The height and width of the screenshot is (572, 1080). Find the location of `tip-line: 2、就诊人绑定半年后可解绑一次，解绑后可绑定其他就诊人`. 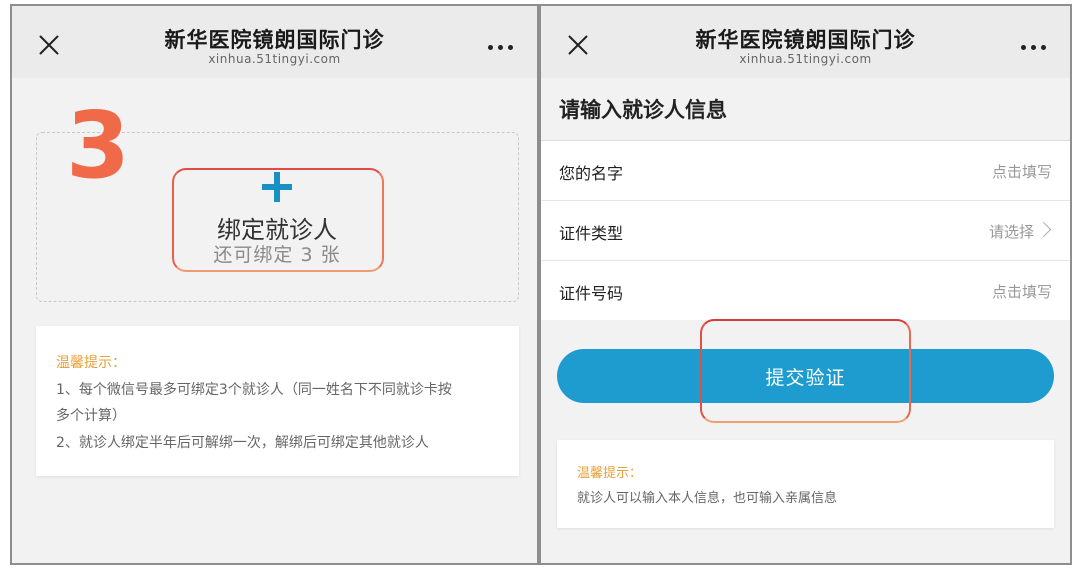

tip-line: 2、就诊人绑定半年后可解绑一次，解绑后可绑定其他就诊人 is located at coordinates (242, 443).